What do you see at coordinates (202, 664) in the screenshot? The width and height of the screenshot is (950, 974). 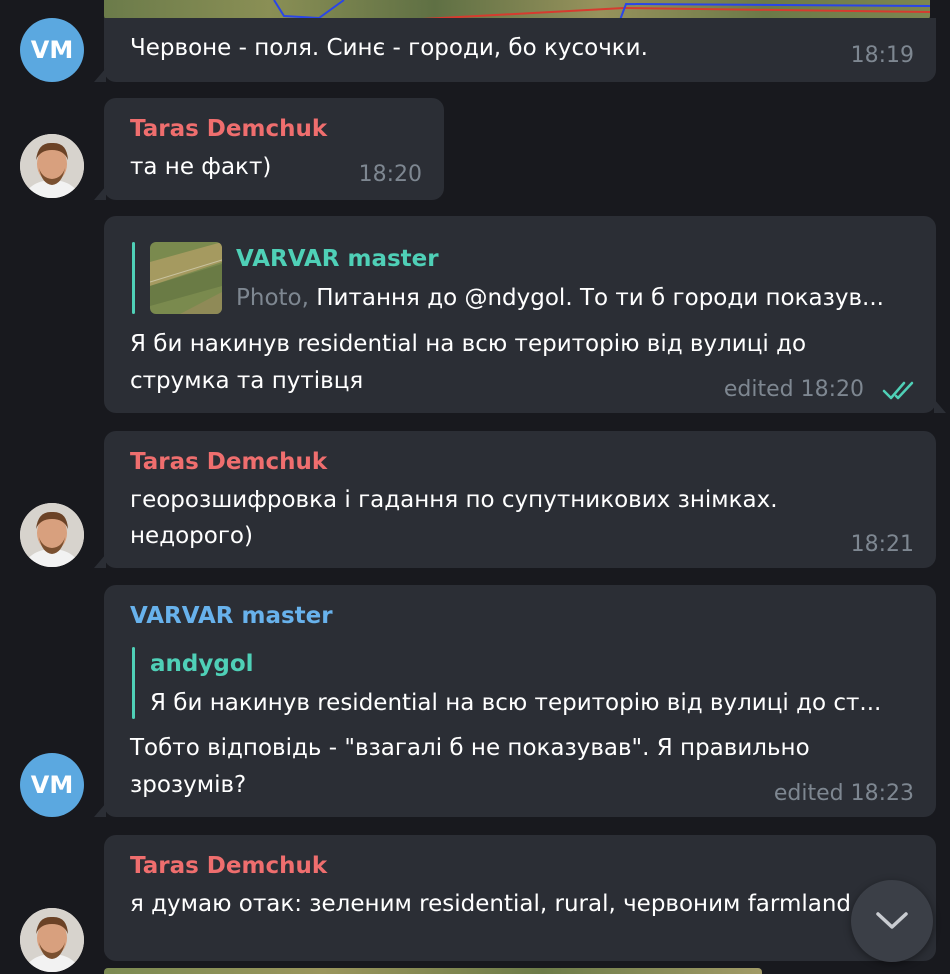 I see `reply-author: andygol` at bounding box center [202, 664].